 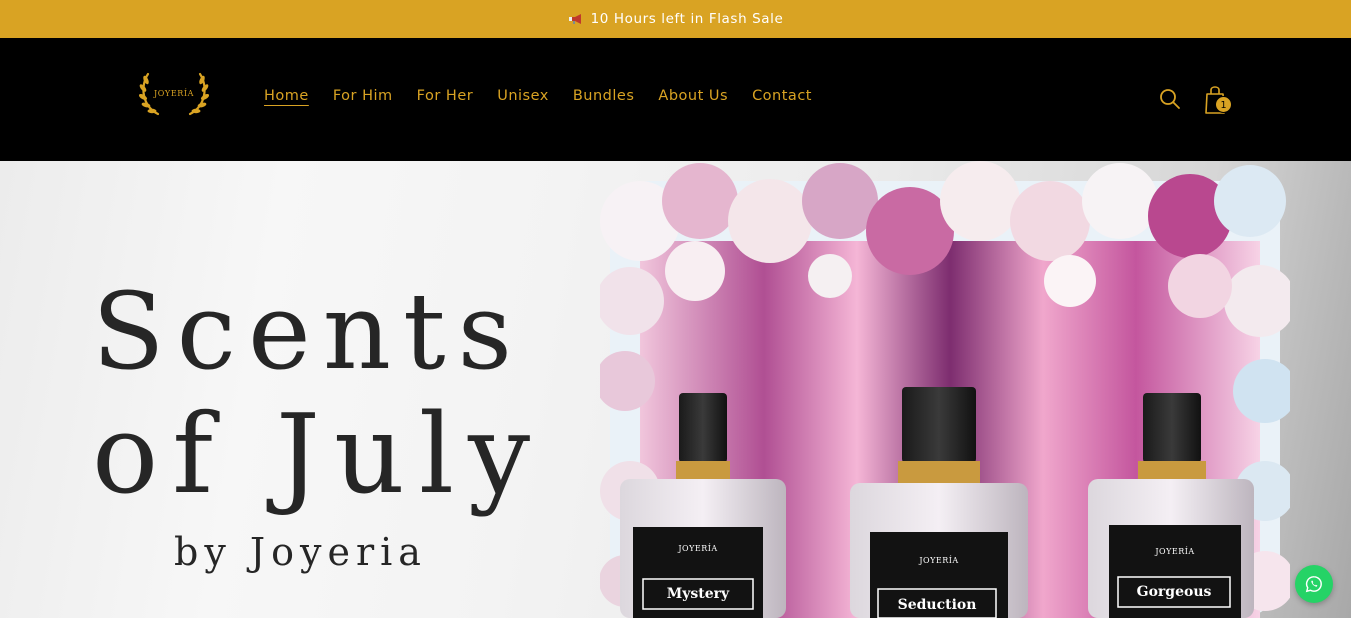 What do you see at coordinates (308, 331) in the screenshot?
I see `hero-title-line1: Scents` at bounding box center [308, 331].